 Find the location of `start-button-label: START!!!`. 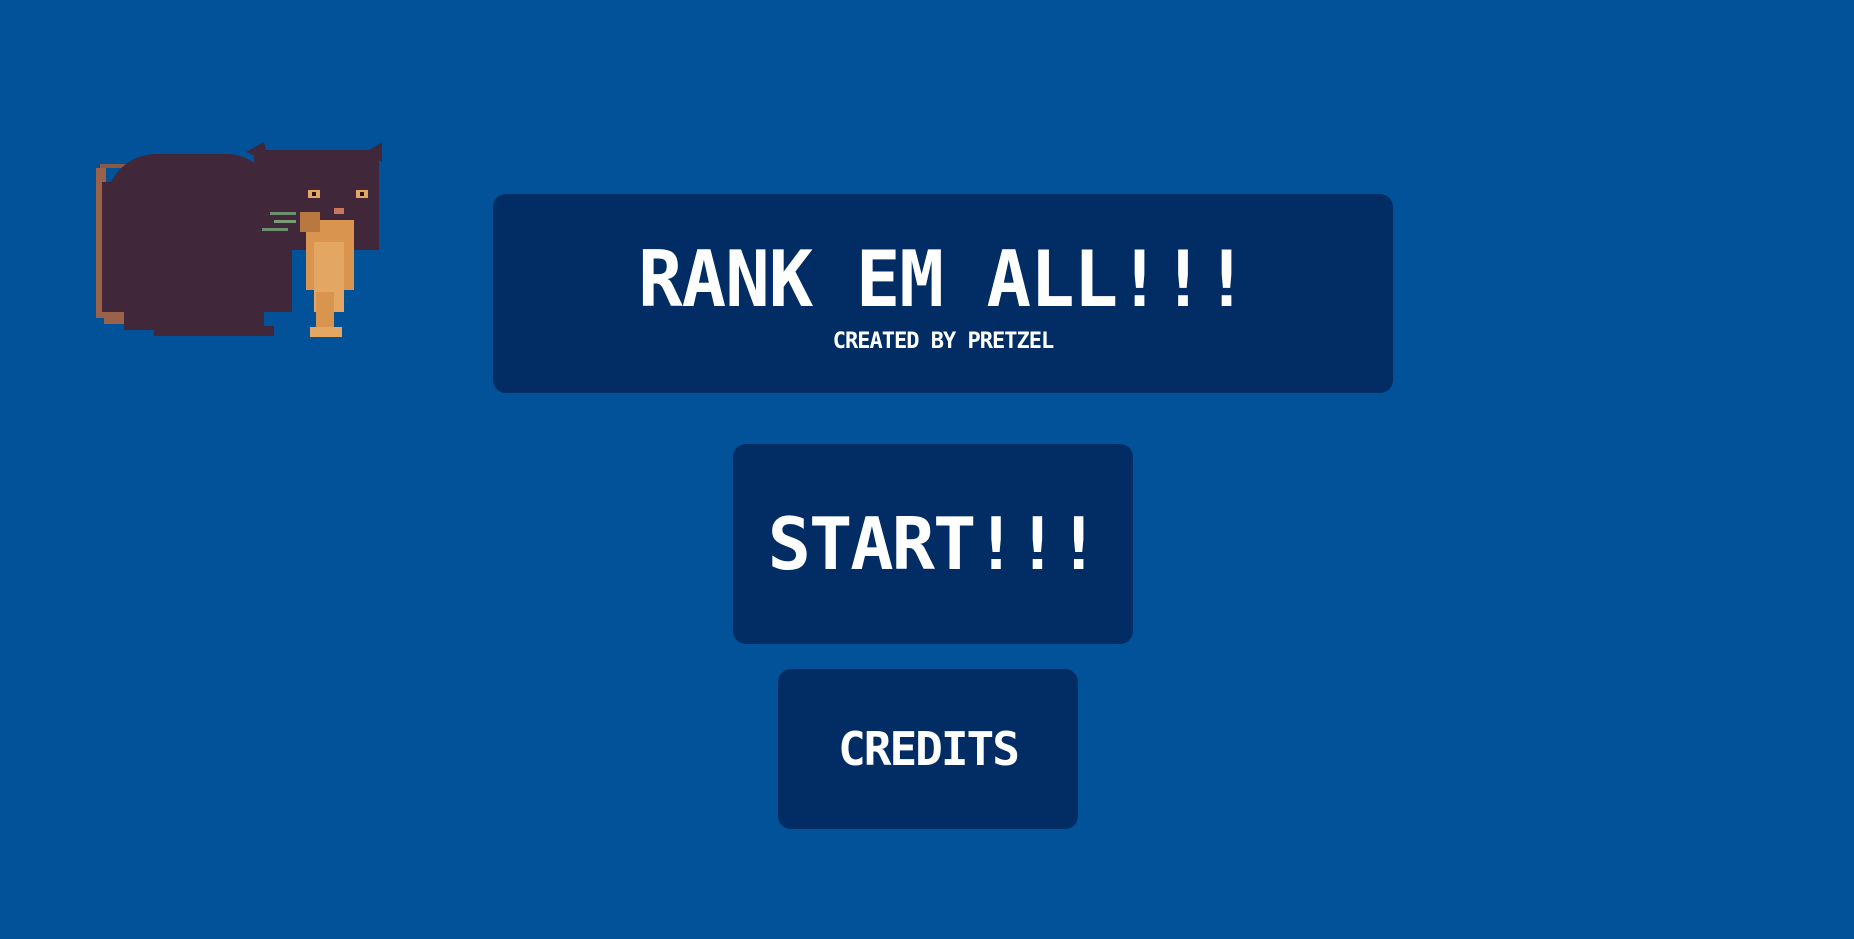

start-button-label: START!!! is located at coordinates (934, 544).